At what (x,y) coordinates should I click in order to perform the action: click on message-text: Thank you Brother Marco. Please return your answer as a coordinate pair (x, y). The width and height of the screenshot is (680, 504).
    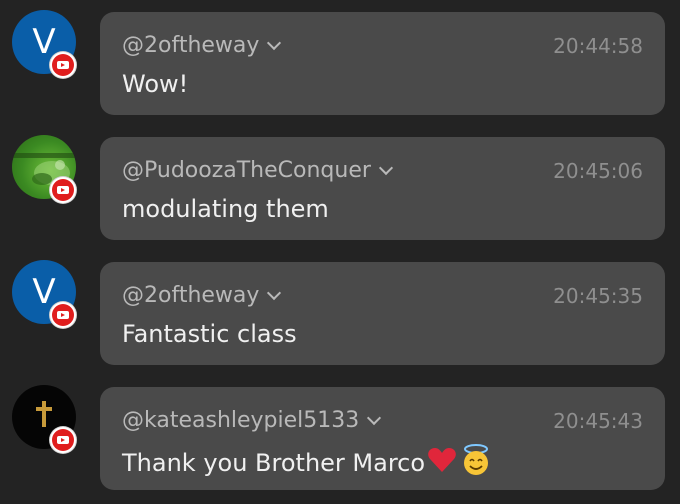
    Looking at the image, I should click on (274, 463).